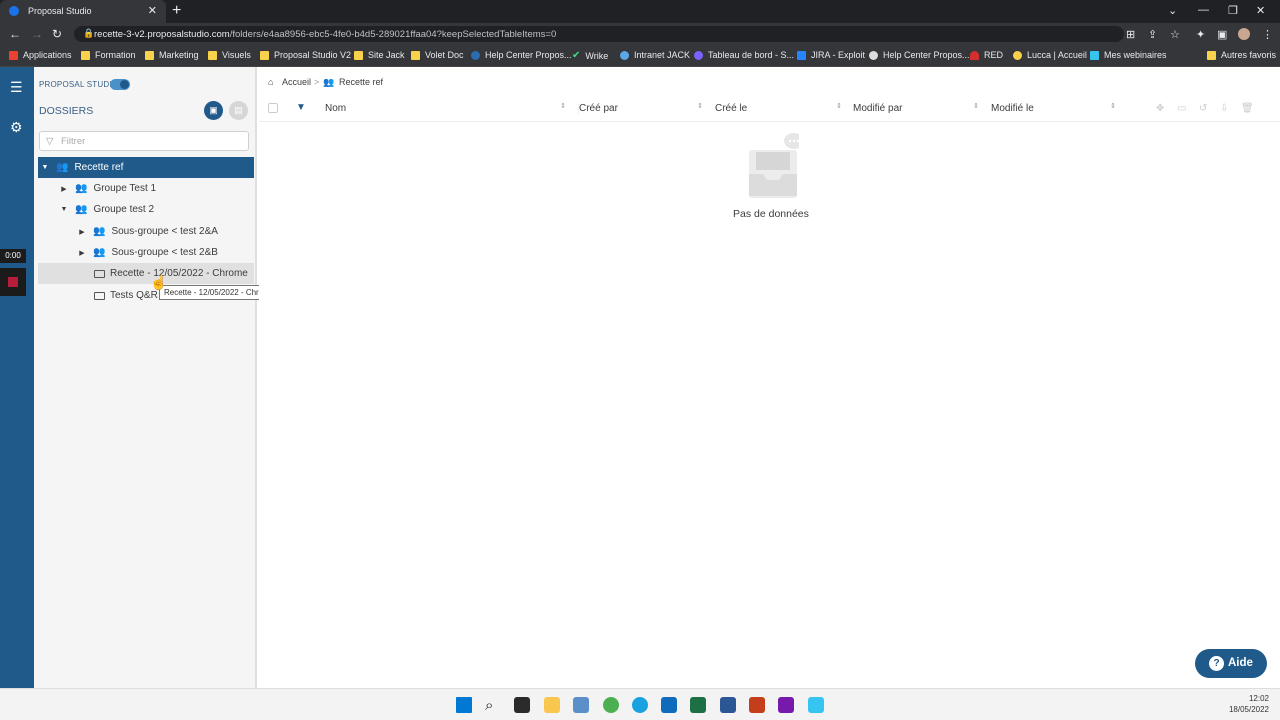 This screenshot has height=720, width=1280. What do you see at coordinates (728, 705) in the screenshot?
I see `word-icon` at bounding box center [728, 705].